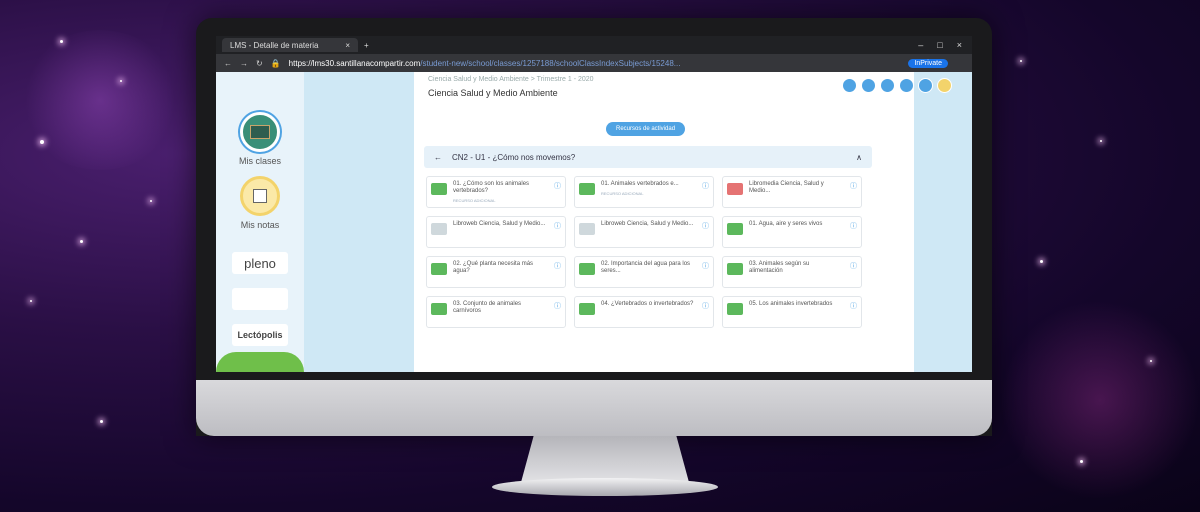 This screenshot has width=1200, height=512. Describe the element at coordinates (260, 263) in the screenshot. I see `pleno-logo: pleno` at that location.